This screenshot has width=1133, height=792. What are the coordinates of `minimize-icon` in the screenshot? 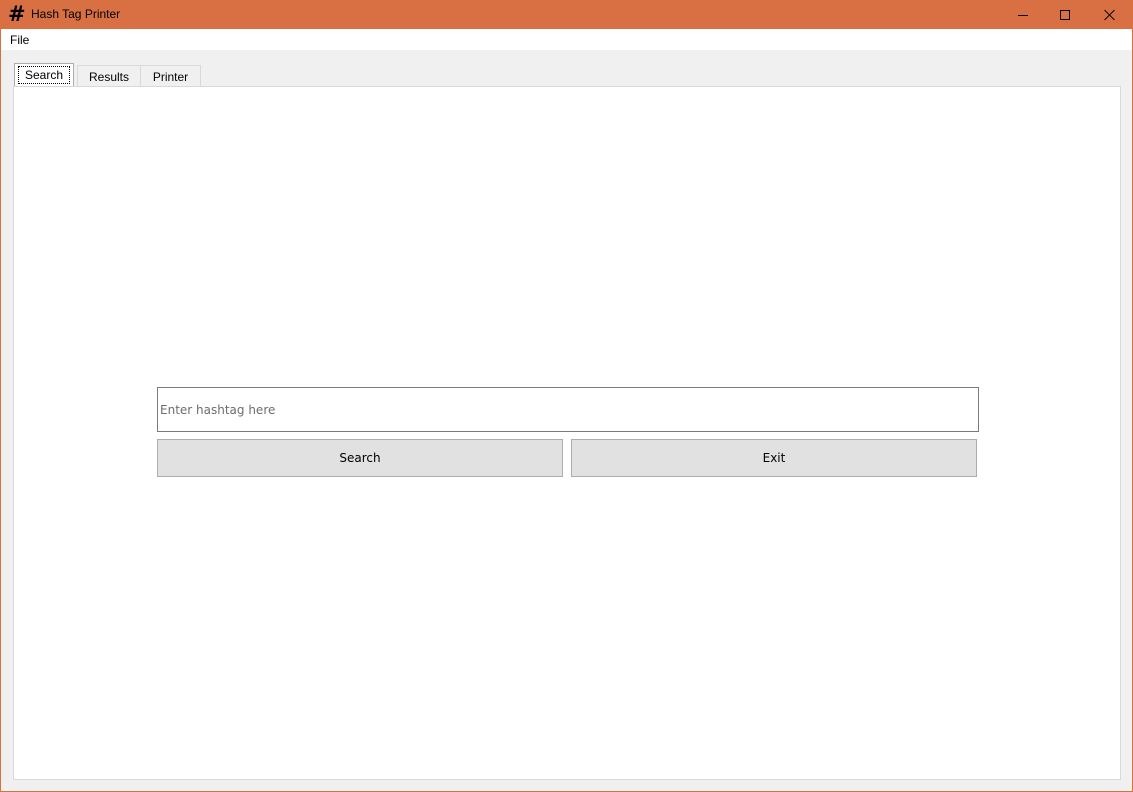 It's located at (1023, 15).